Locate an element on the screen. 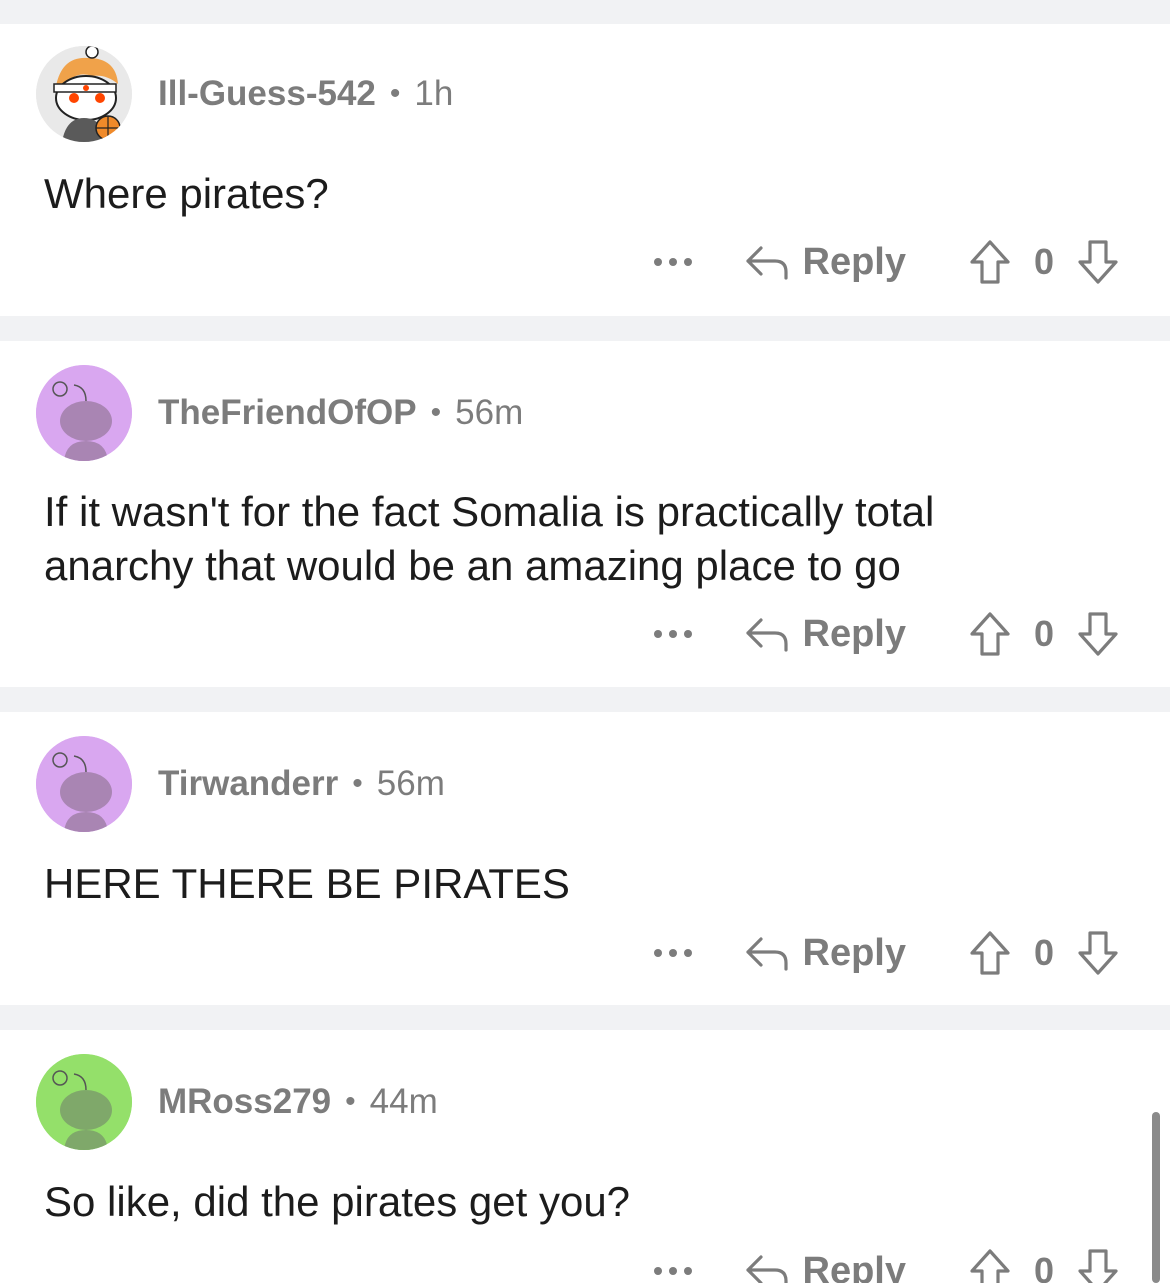 Image resolution: width=1170 pixels, height=1283 pixels. comment-header: TheFriendOfOP • 56m is located at coordinates (279, 413).